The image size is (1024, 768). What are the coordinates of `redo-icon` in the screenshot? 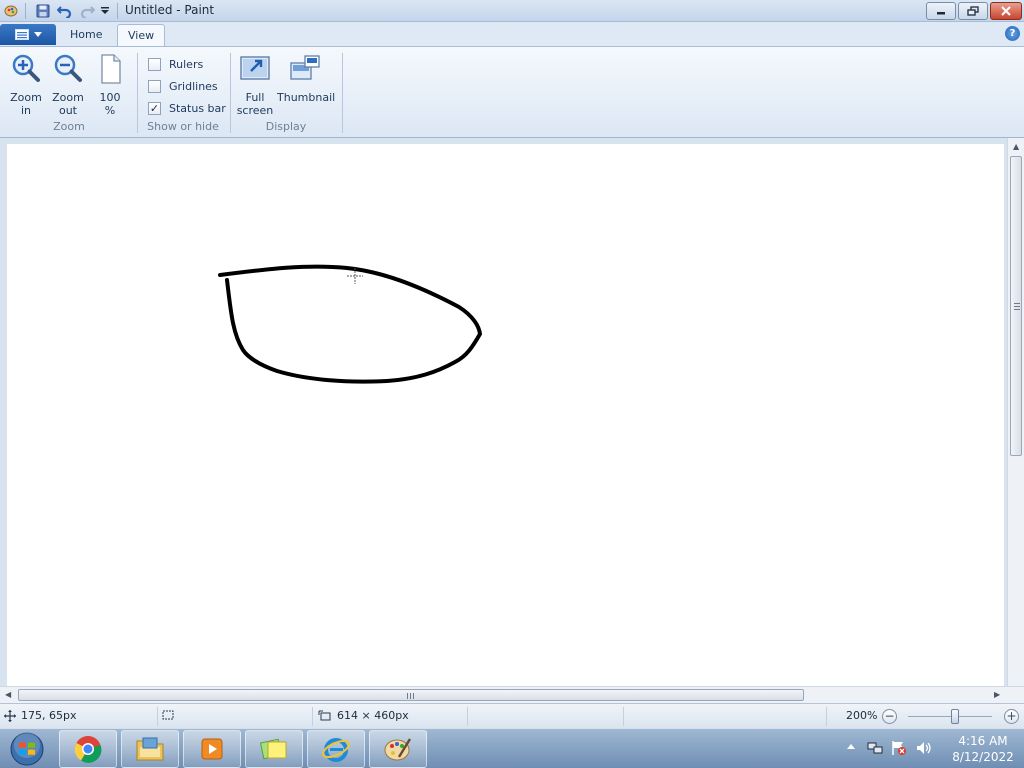 It's located at (87, 11).